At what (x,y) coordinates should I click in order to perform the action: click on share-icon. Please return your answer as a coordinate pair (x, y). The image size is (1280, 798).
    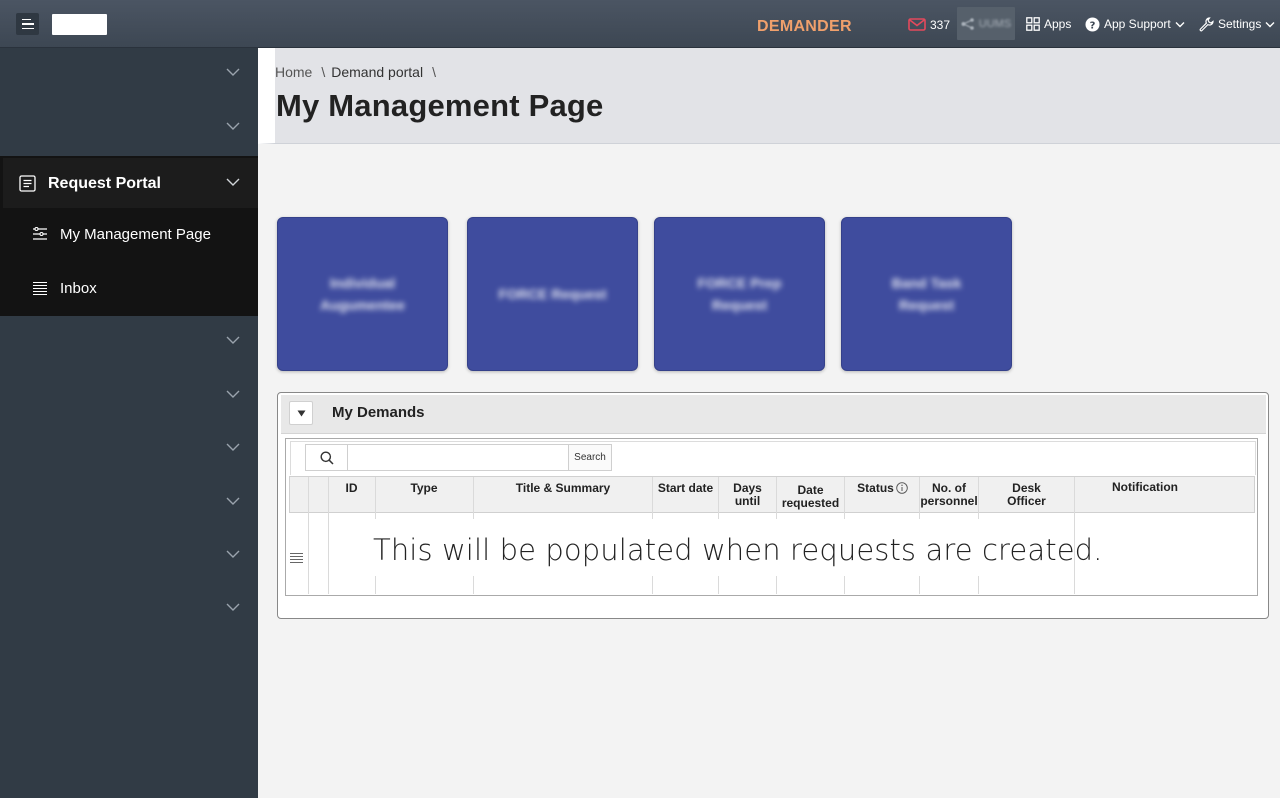
    Looking at the image, I should click on (967, 23).